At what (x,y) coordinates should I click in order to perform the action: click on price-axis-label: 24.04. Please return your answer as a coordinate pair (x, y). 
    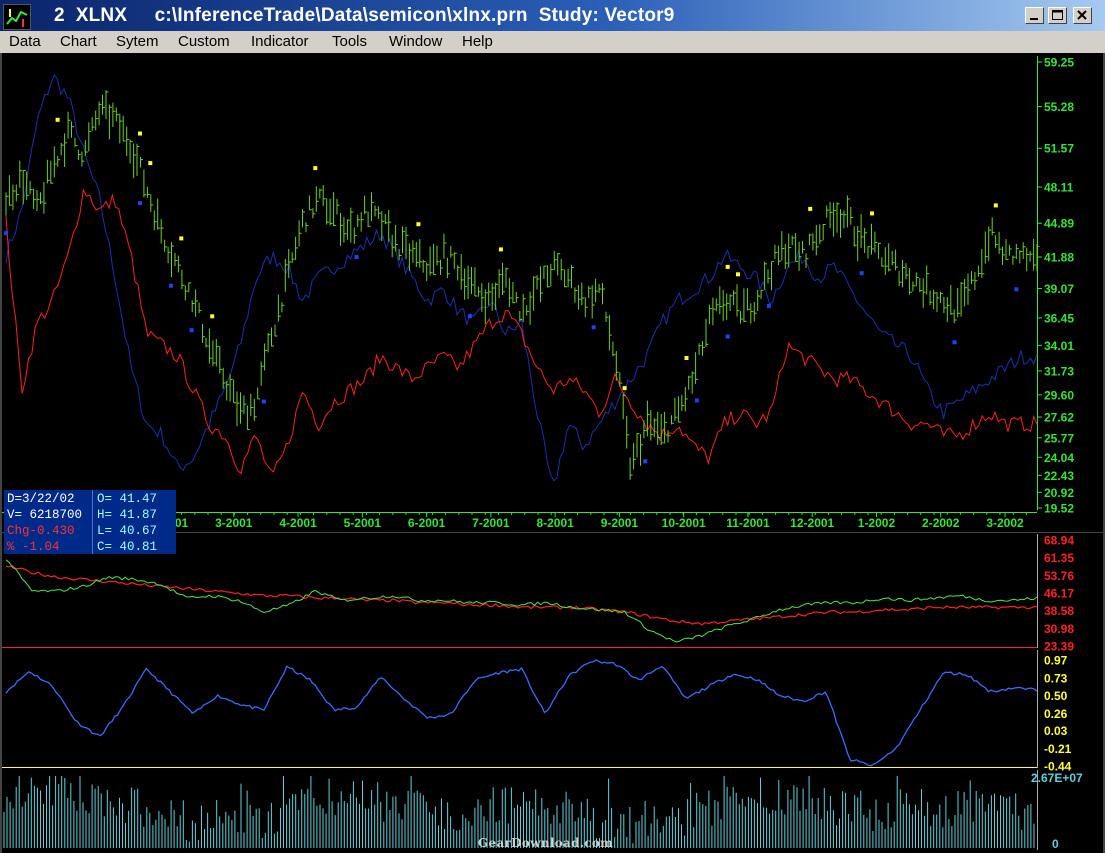
    Looking at the image, I should click on (1059, 458).